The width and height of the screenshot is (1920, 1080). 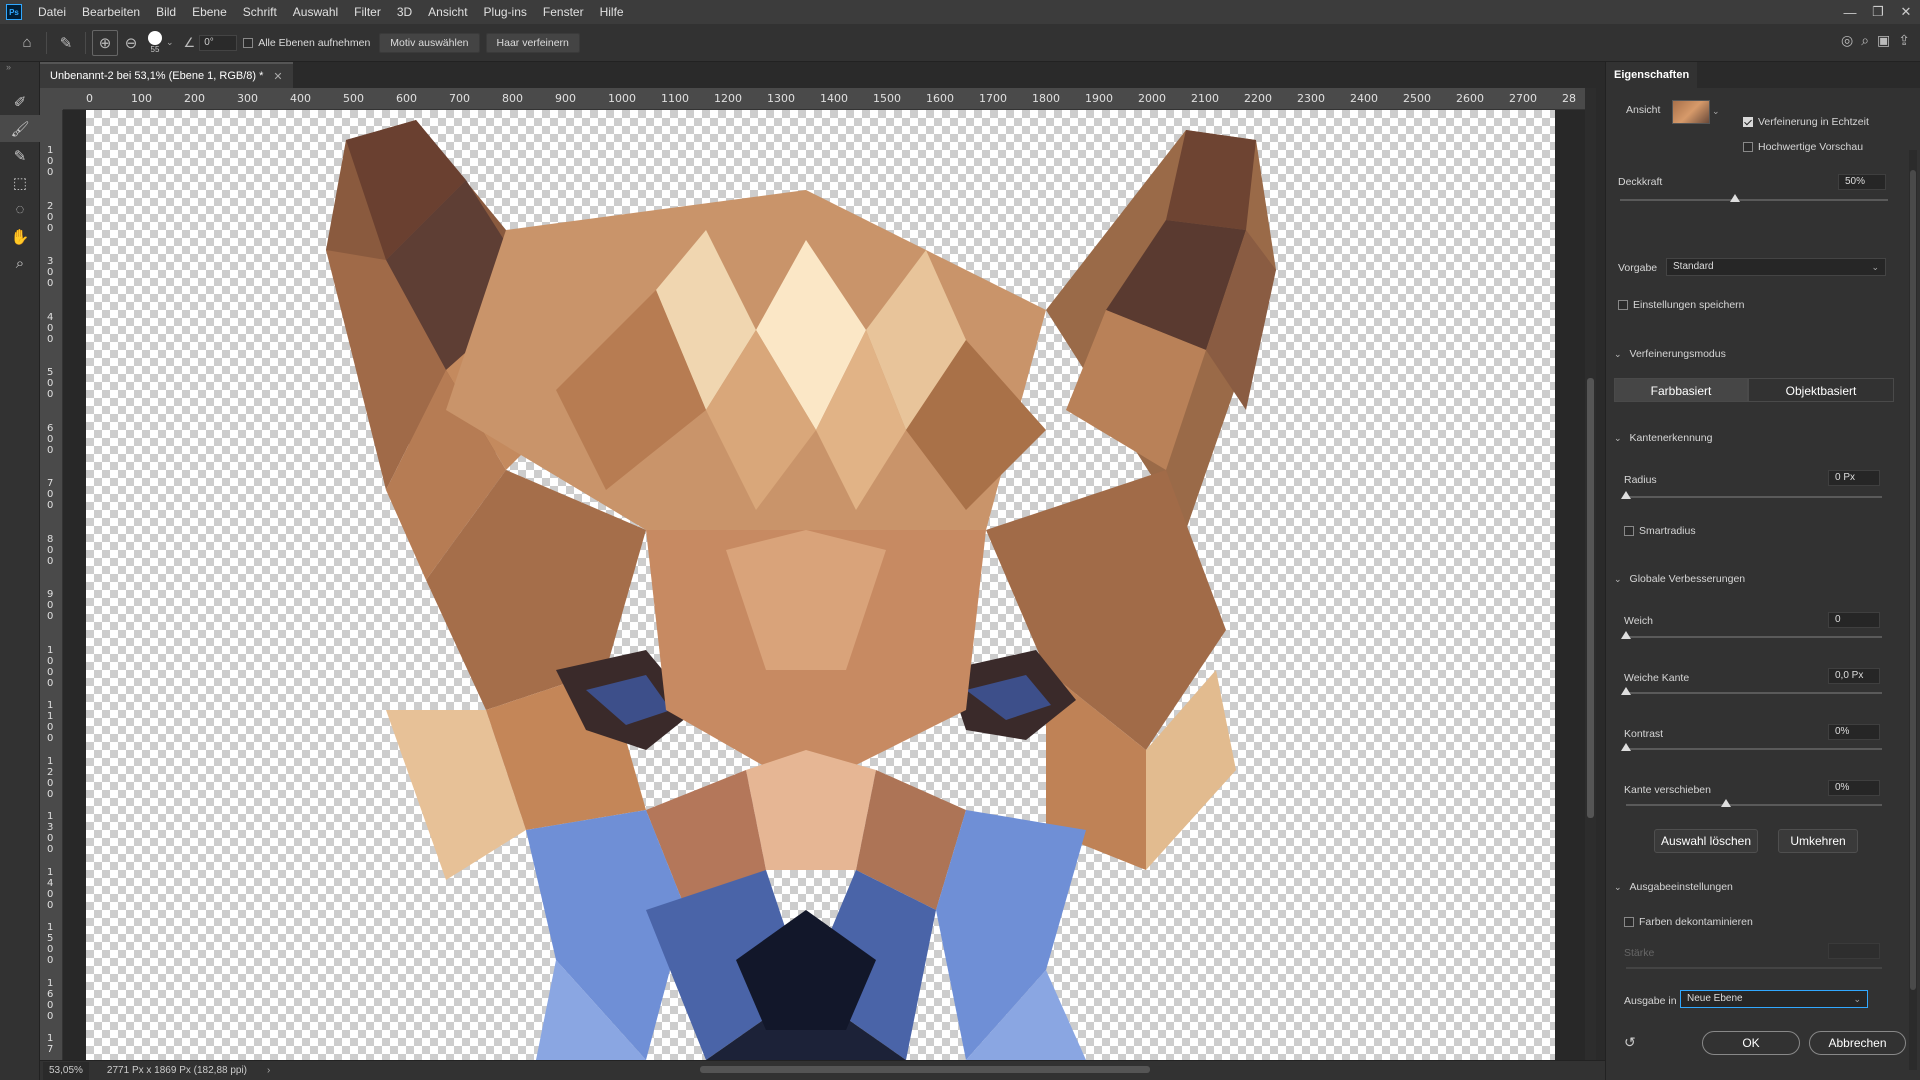 I want to click on smooth-slider, so click(x=1751, y=635).